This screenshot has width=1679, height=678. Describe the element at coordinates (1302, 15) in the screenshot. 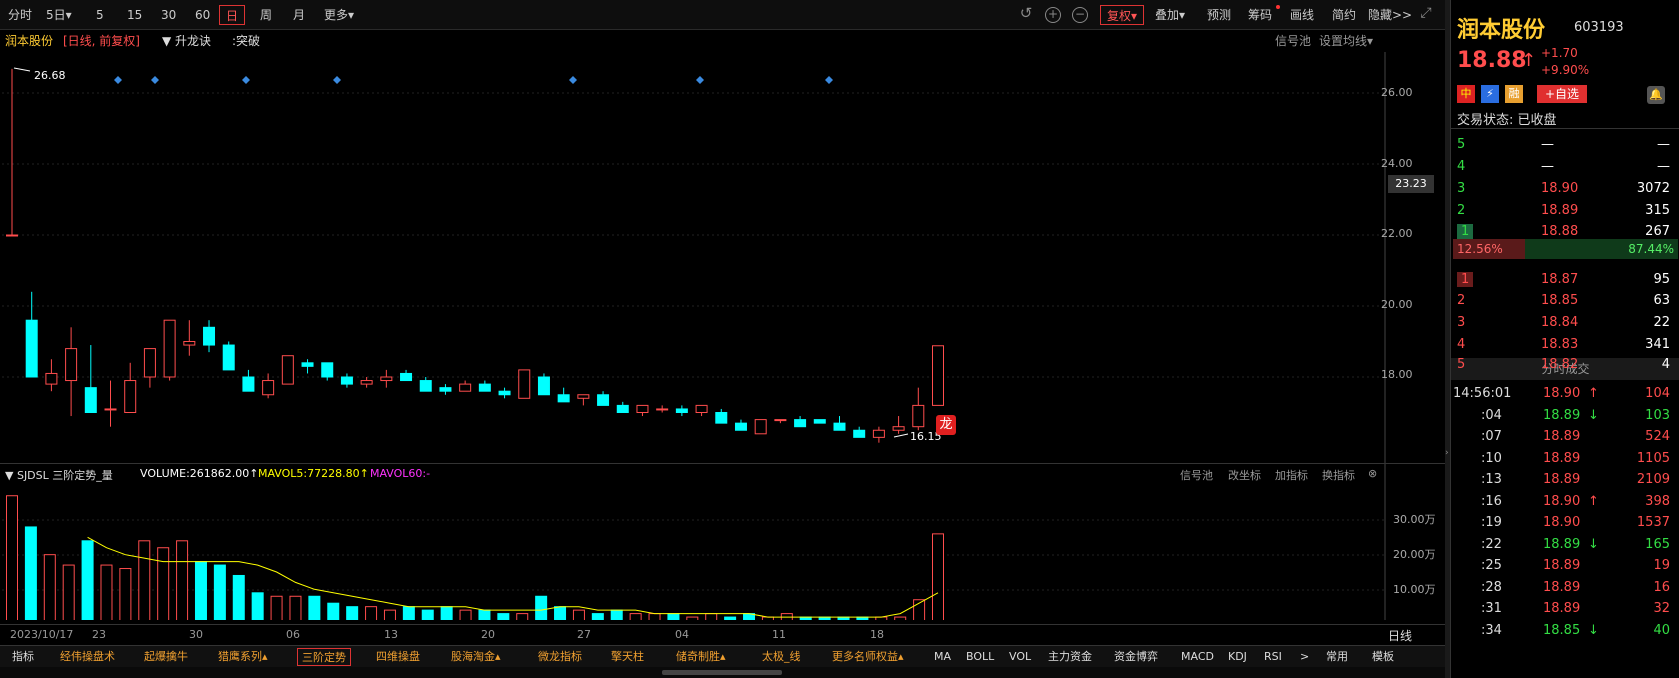

I see `draw-button: 画线` at that location.